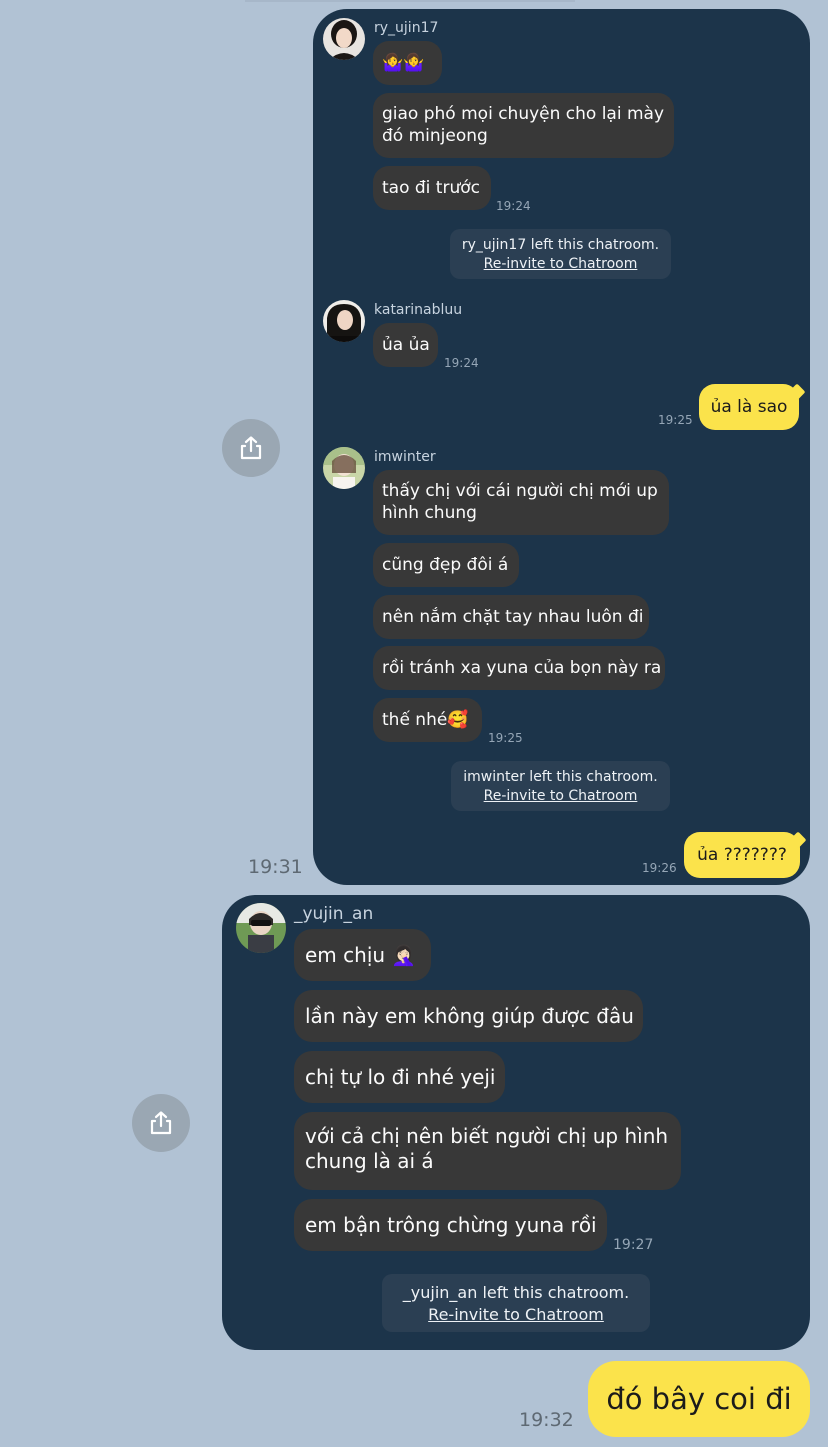 The image size is (828, 1447). I want to click on message-time: 19:32, so click(546, 1420).